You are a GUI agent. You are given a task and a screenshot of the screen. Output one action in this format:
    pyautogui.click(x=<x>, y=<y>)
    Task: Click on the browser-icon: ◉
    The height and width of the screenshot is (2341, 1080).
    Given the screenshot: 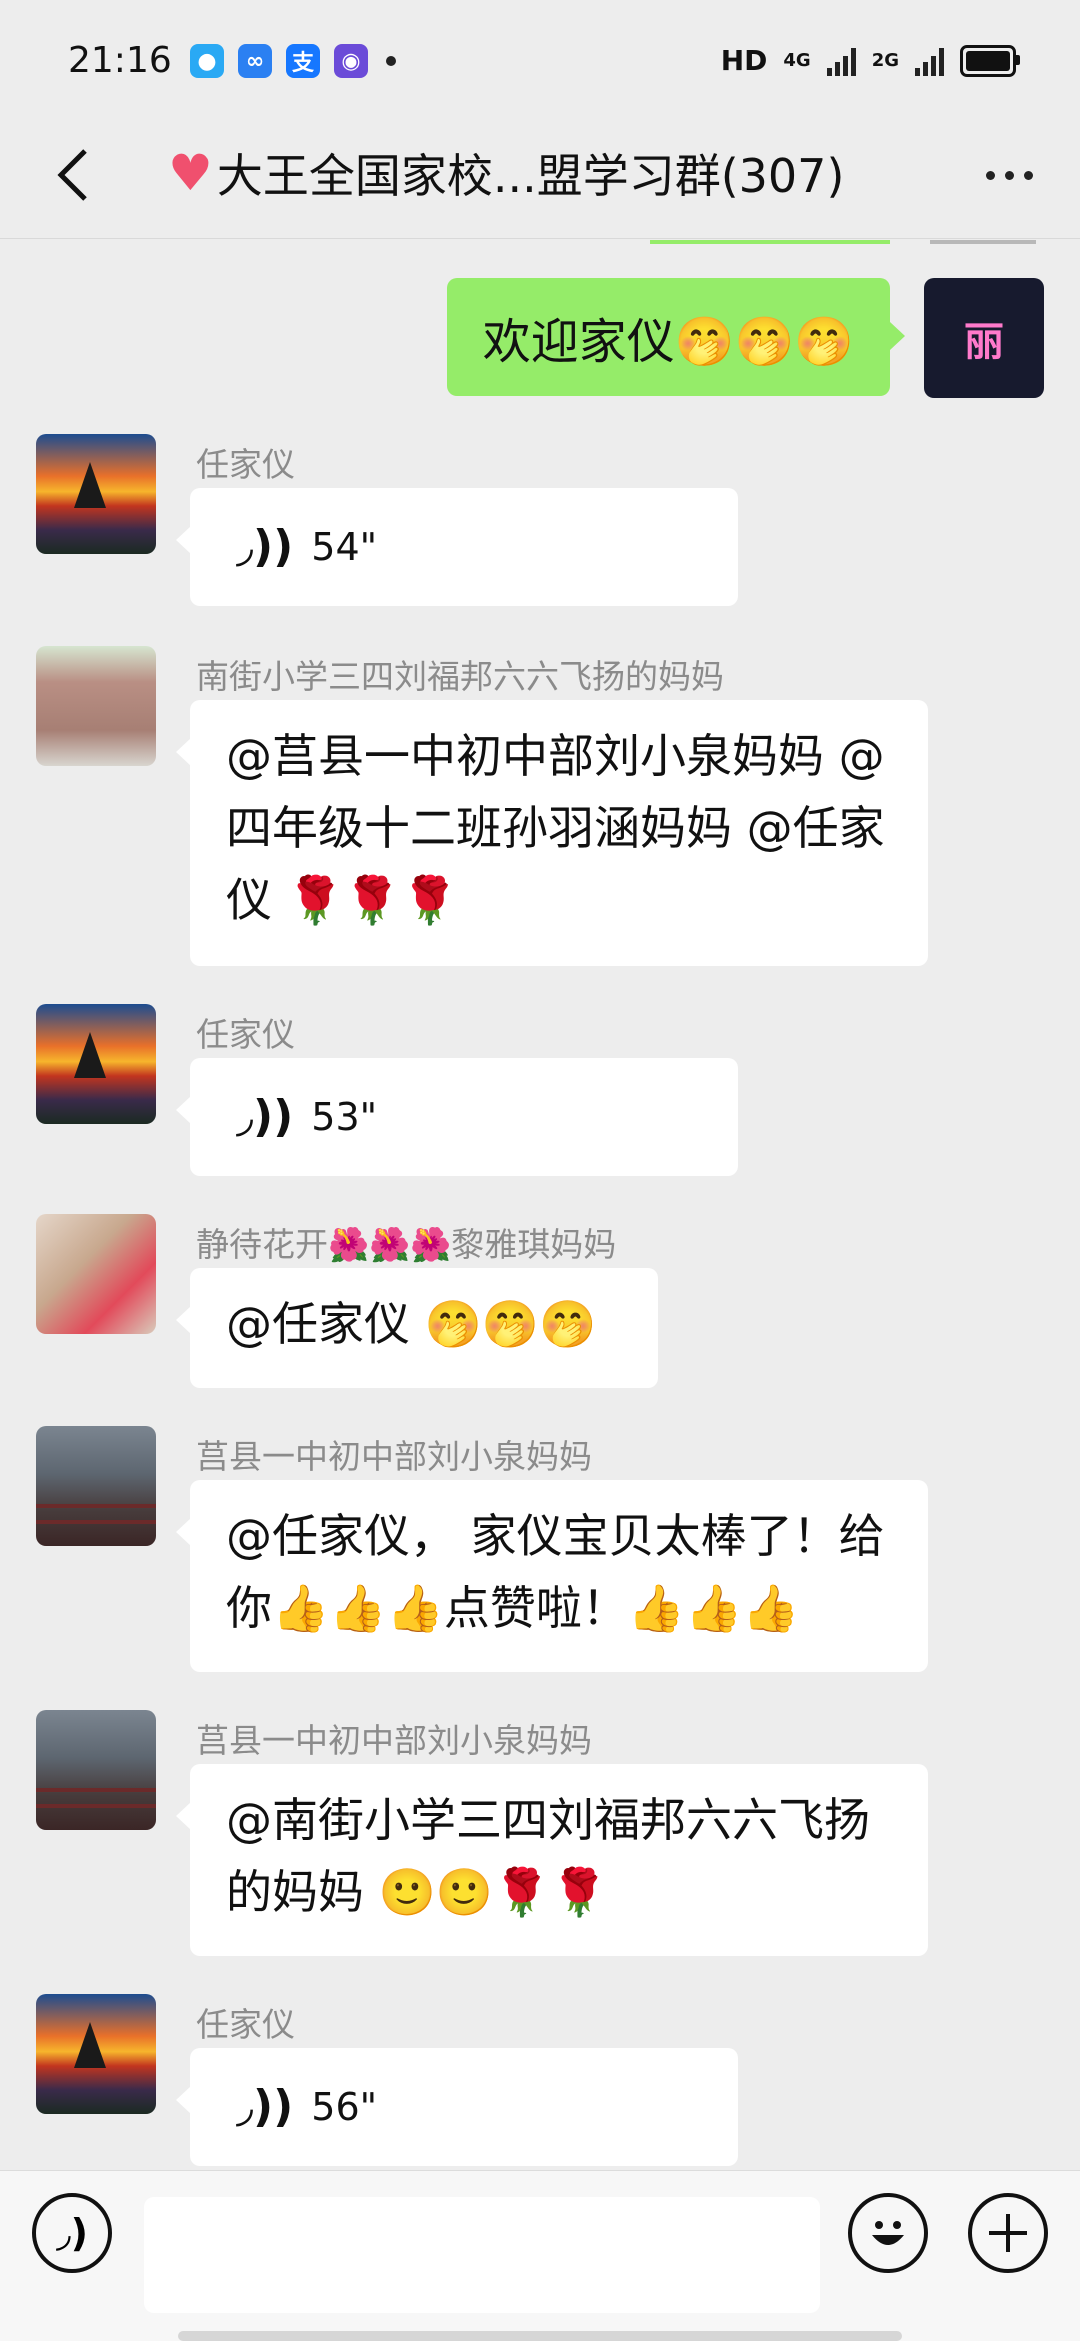 What is the action you would take?
    pyautogui.click(x=351, y=61)
    